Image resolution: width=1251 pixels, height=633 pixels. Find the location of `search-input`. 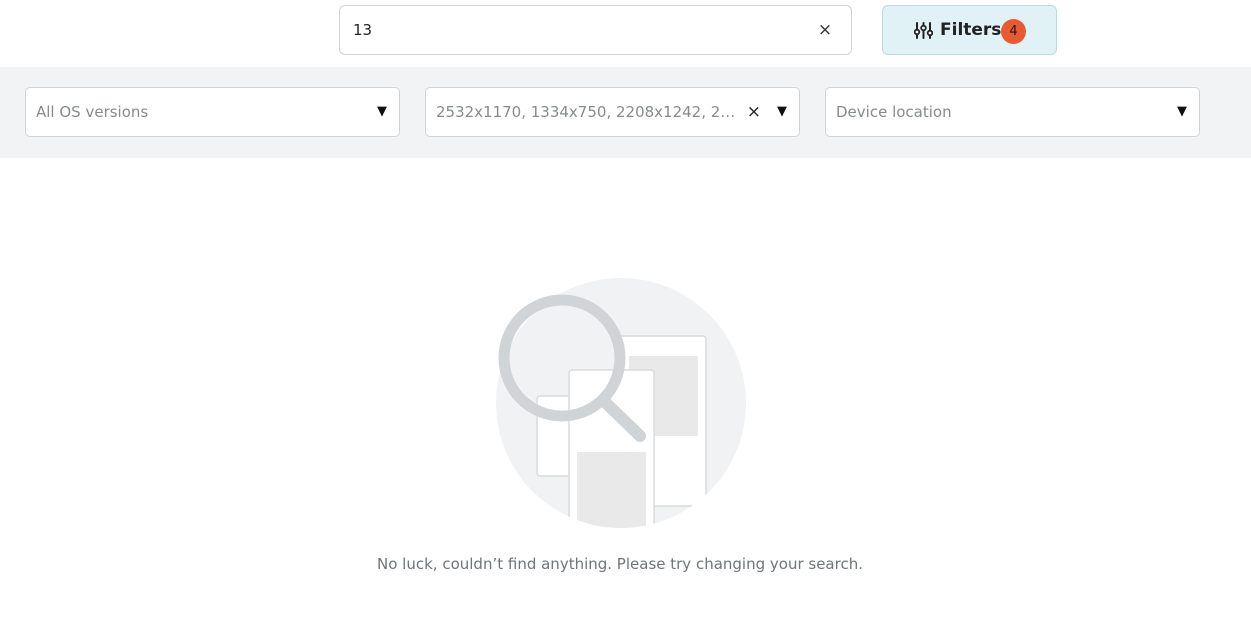

search-input is located at coordinates (573, 30).